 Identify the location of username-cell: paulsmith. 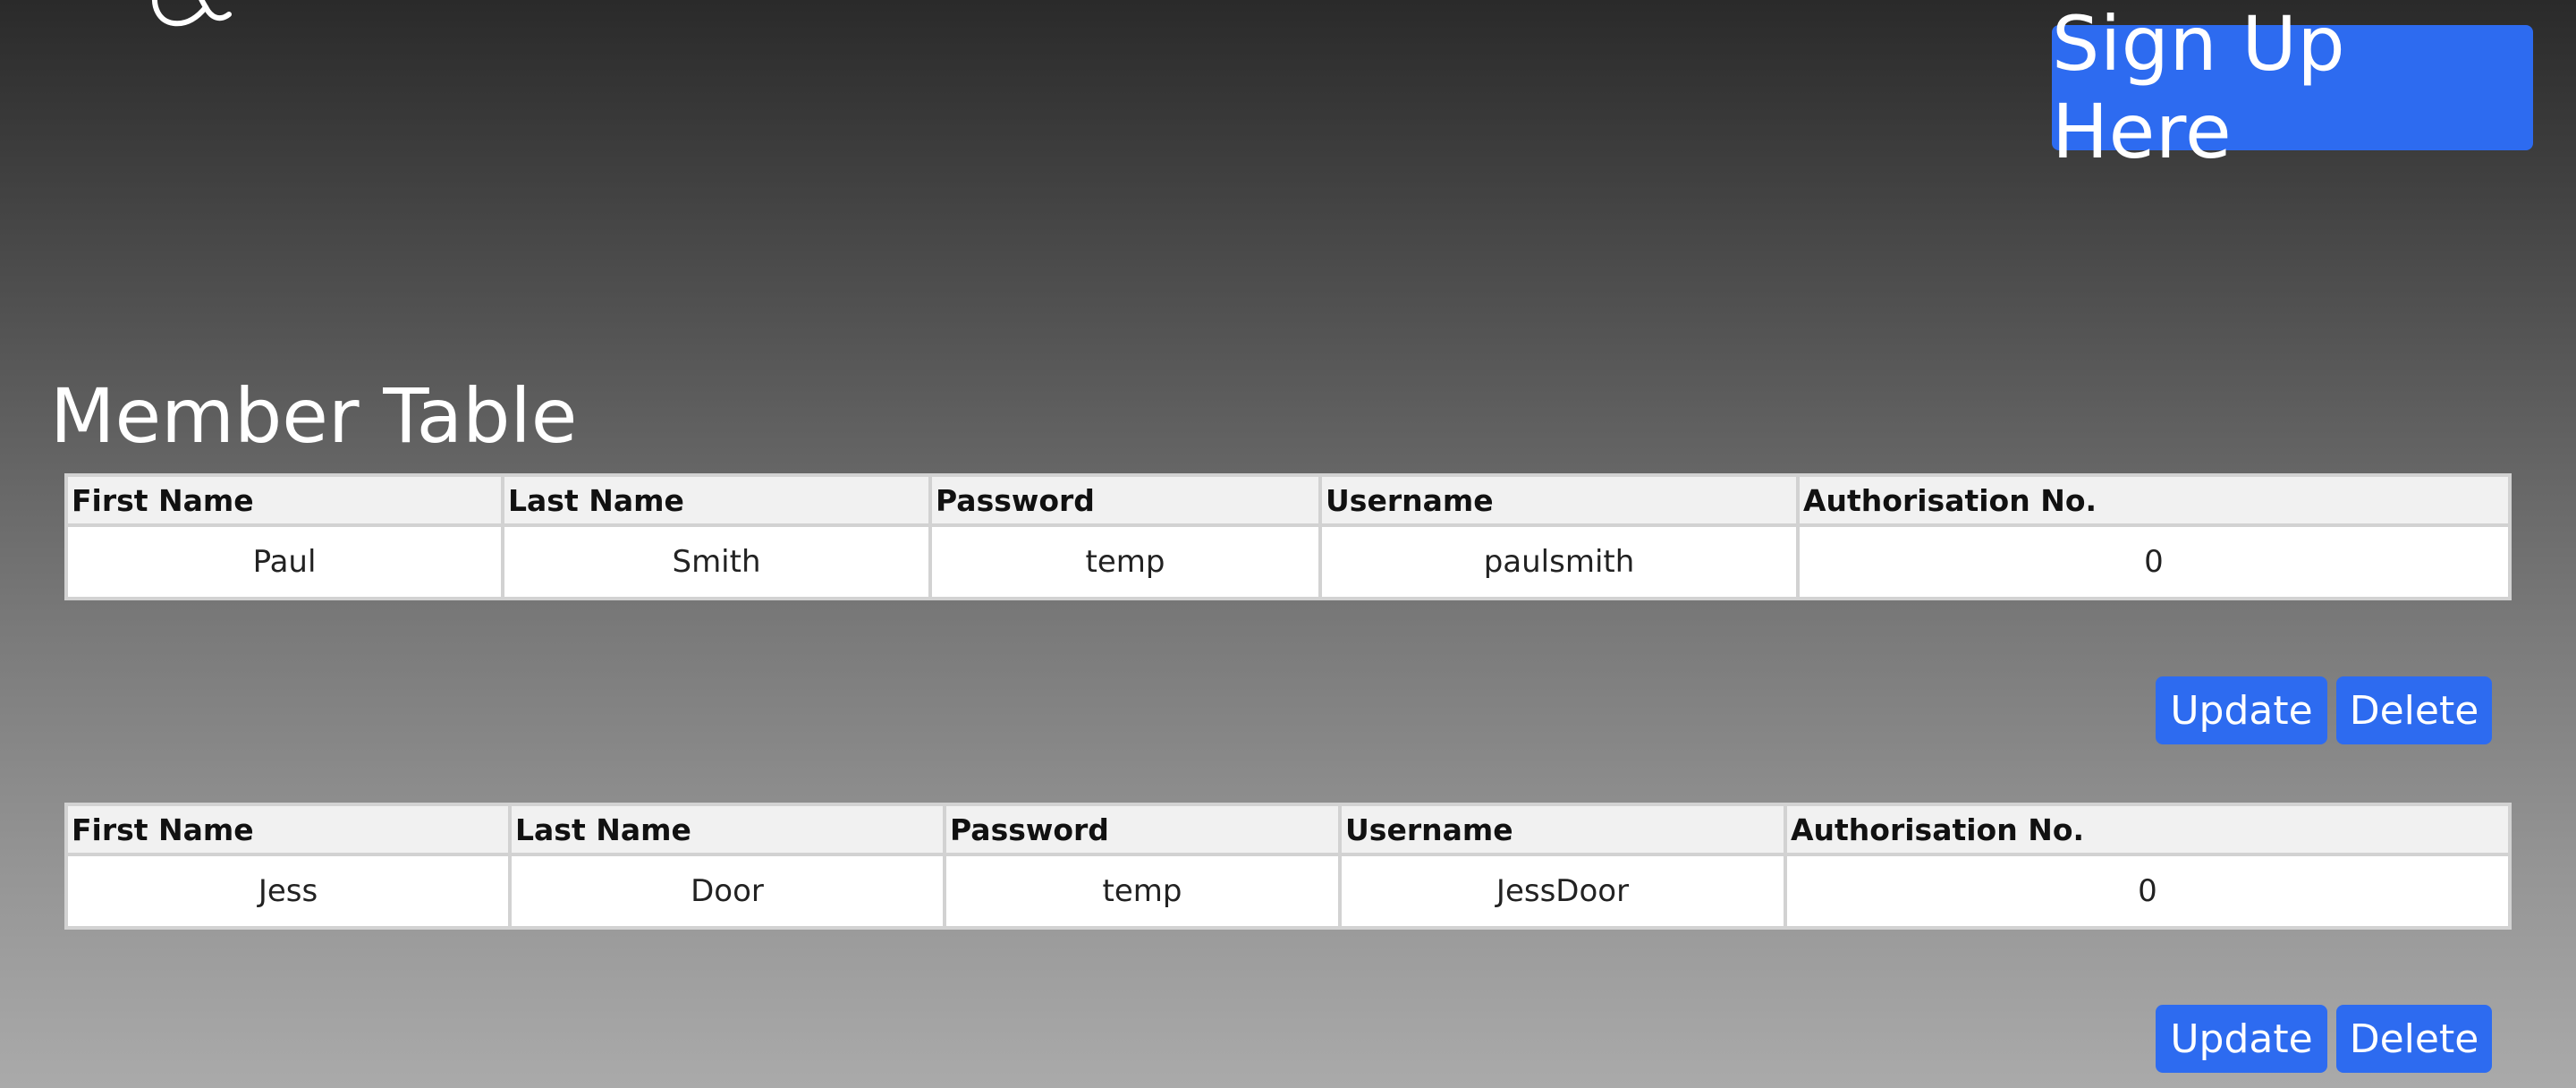
(1559, 562).